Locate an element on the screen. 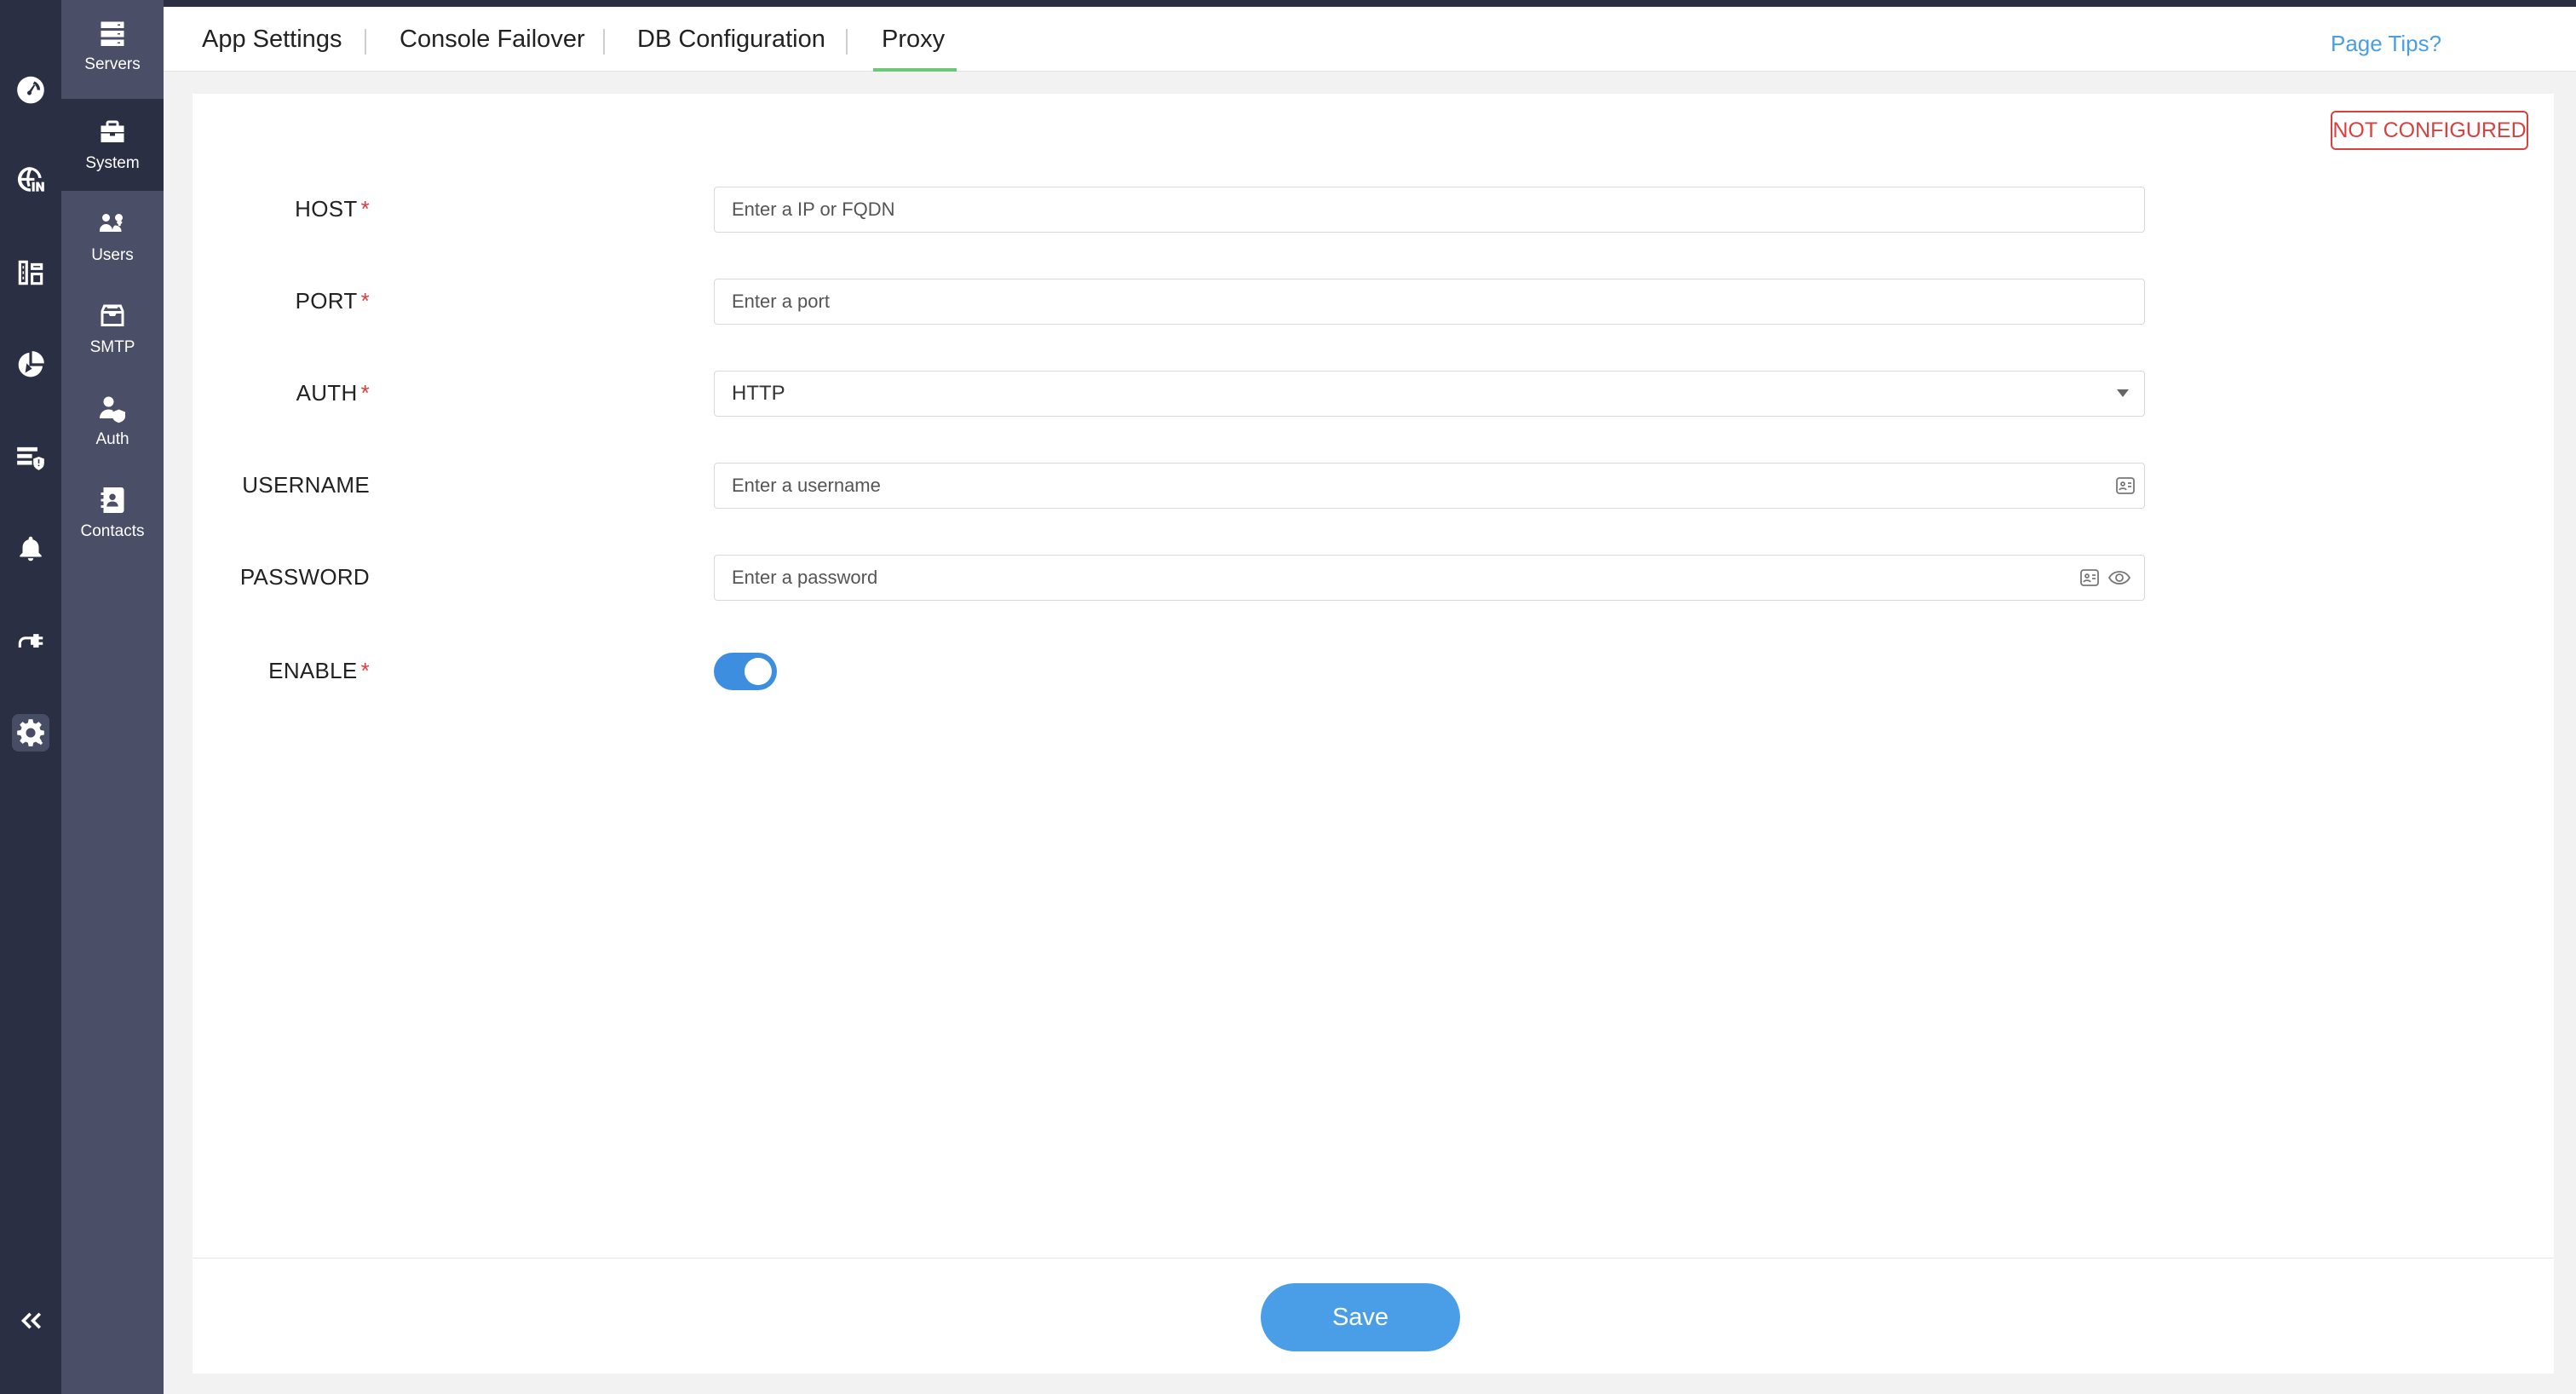 The height and width of the screenshot is (1394, 2576). subnav-item-auth: Auth is located at coordinates (113, 421).